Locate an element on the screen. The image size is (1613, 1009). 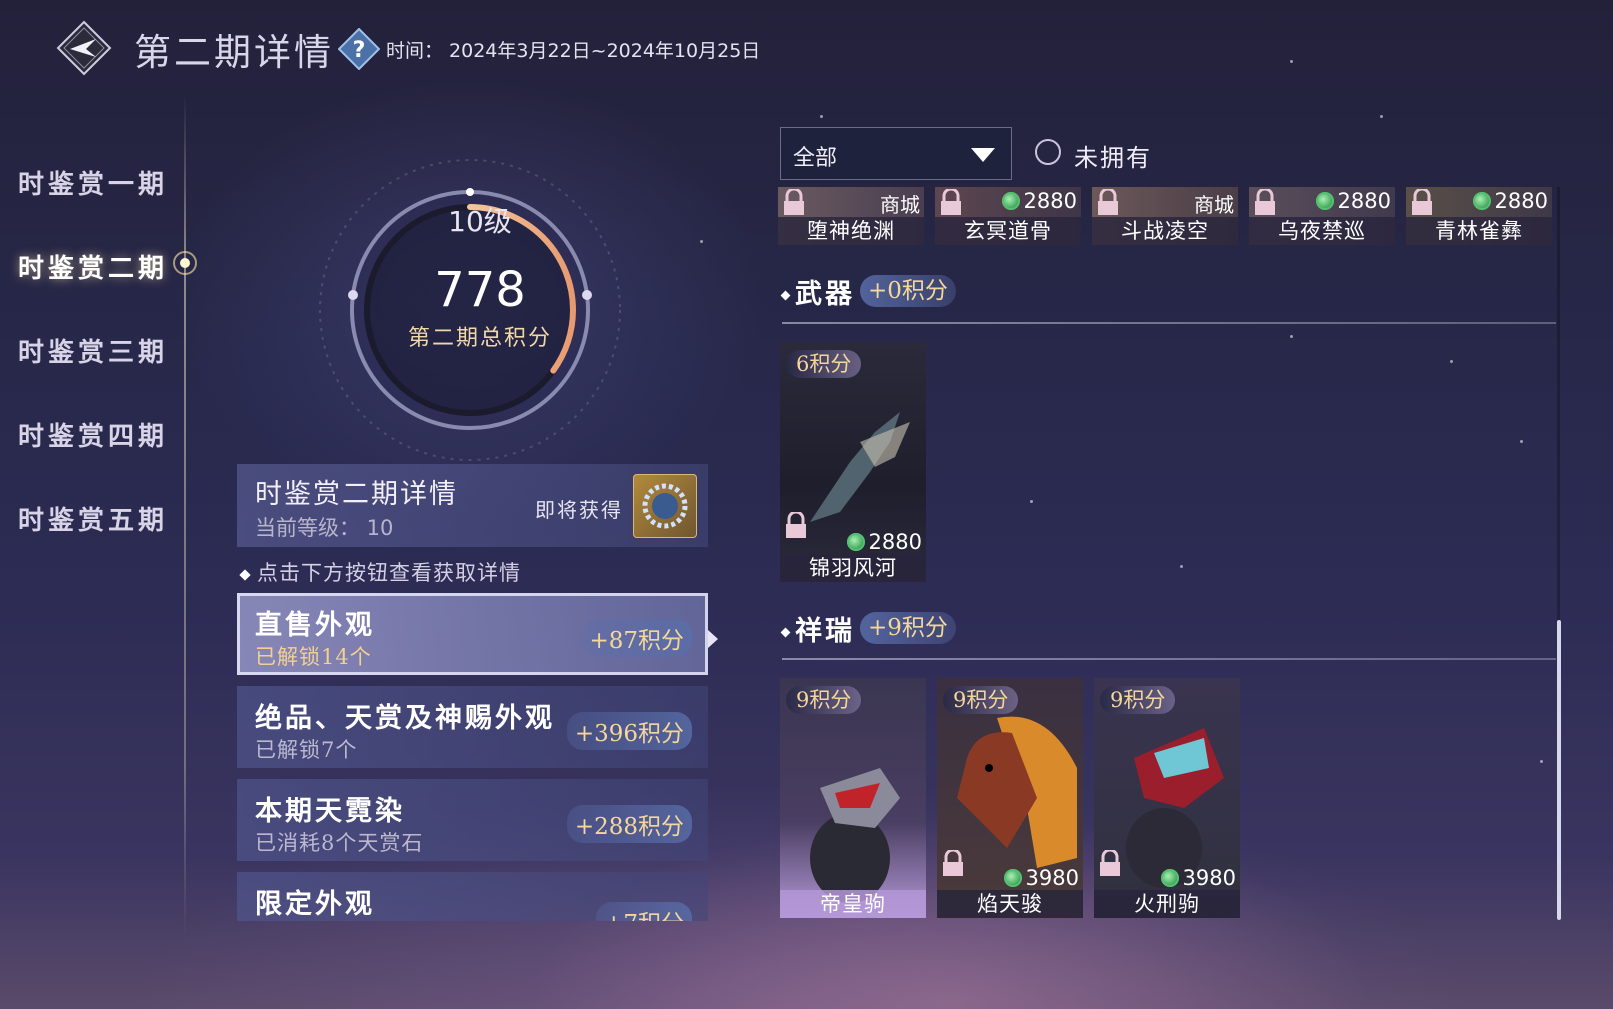
upcoming-reward-label: 即将获得 is located at coordinates (579, 510).